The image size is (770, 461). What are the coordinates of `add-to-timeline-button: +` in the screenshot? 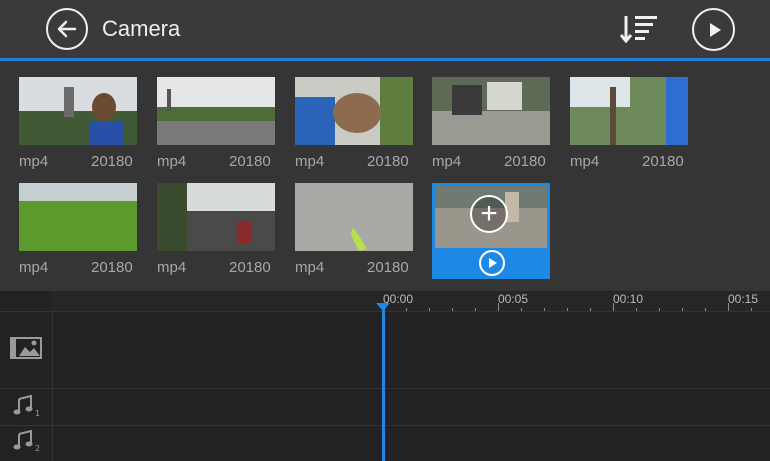 It's located at (489, 214).